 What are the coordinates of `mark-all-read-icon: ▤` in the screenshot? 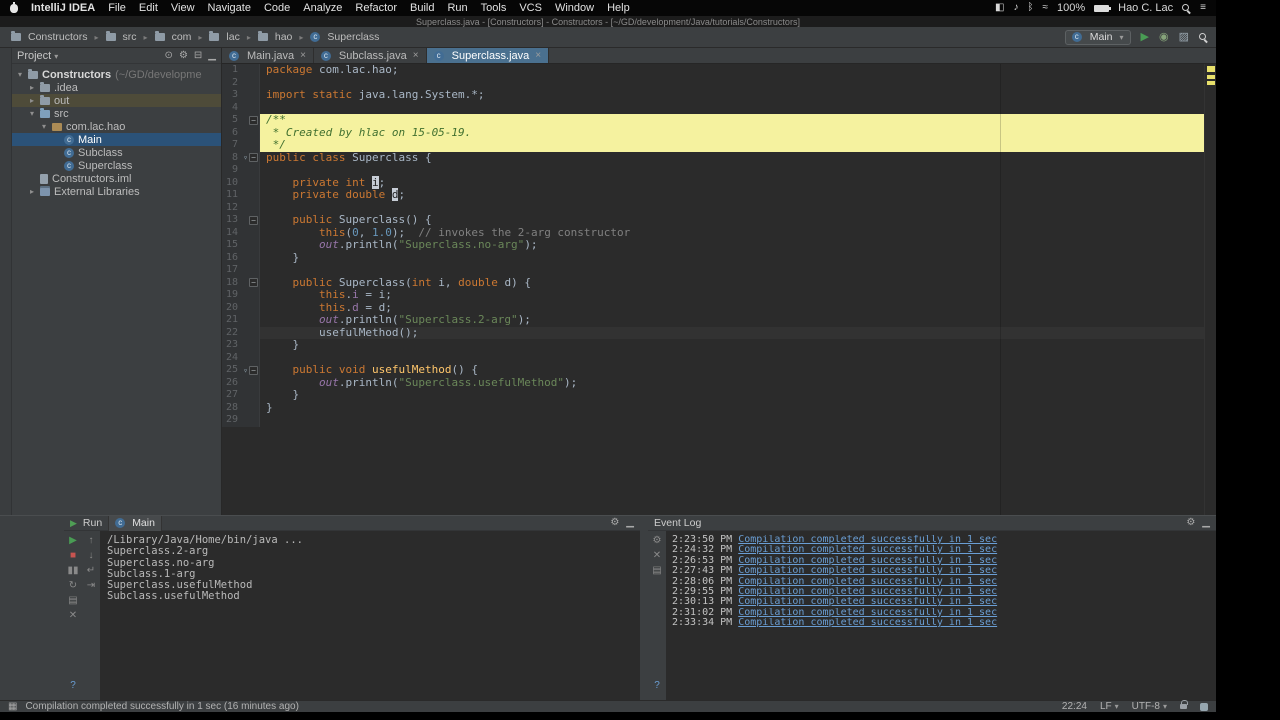 It's located at (656, 571).